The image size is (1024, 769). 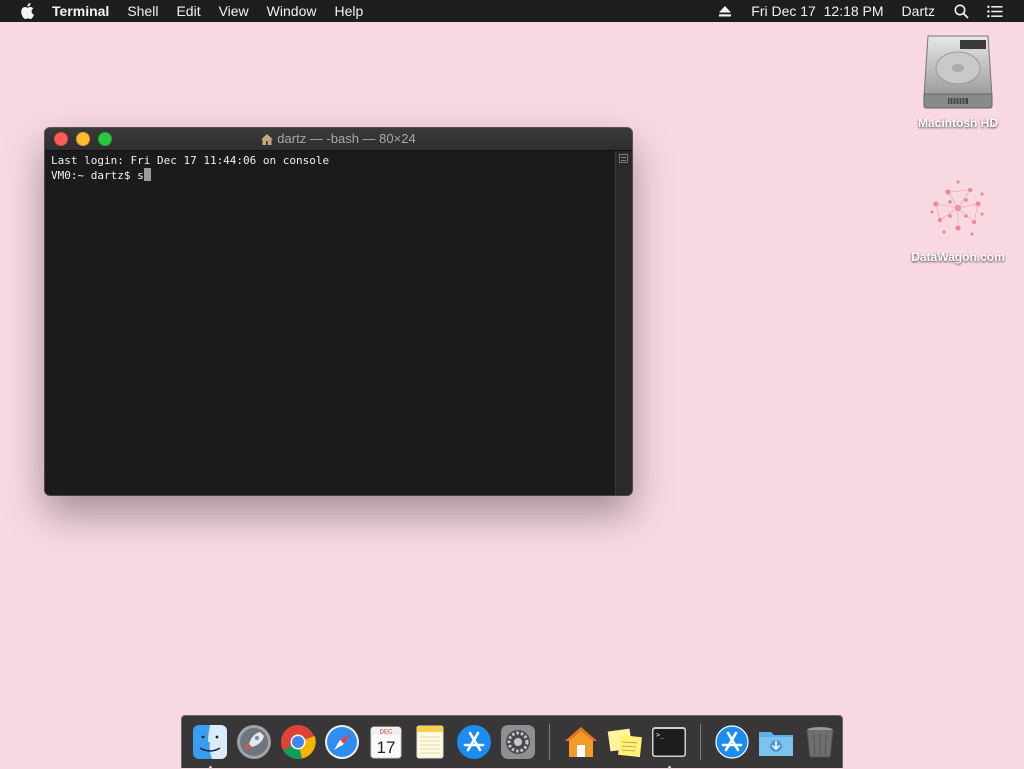 What do you see at coordinates (27, 11) in the screenshot?
I see `apple-logo-icon` at bounding box center [27, 11].